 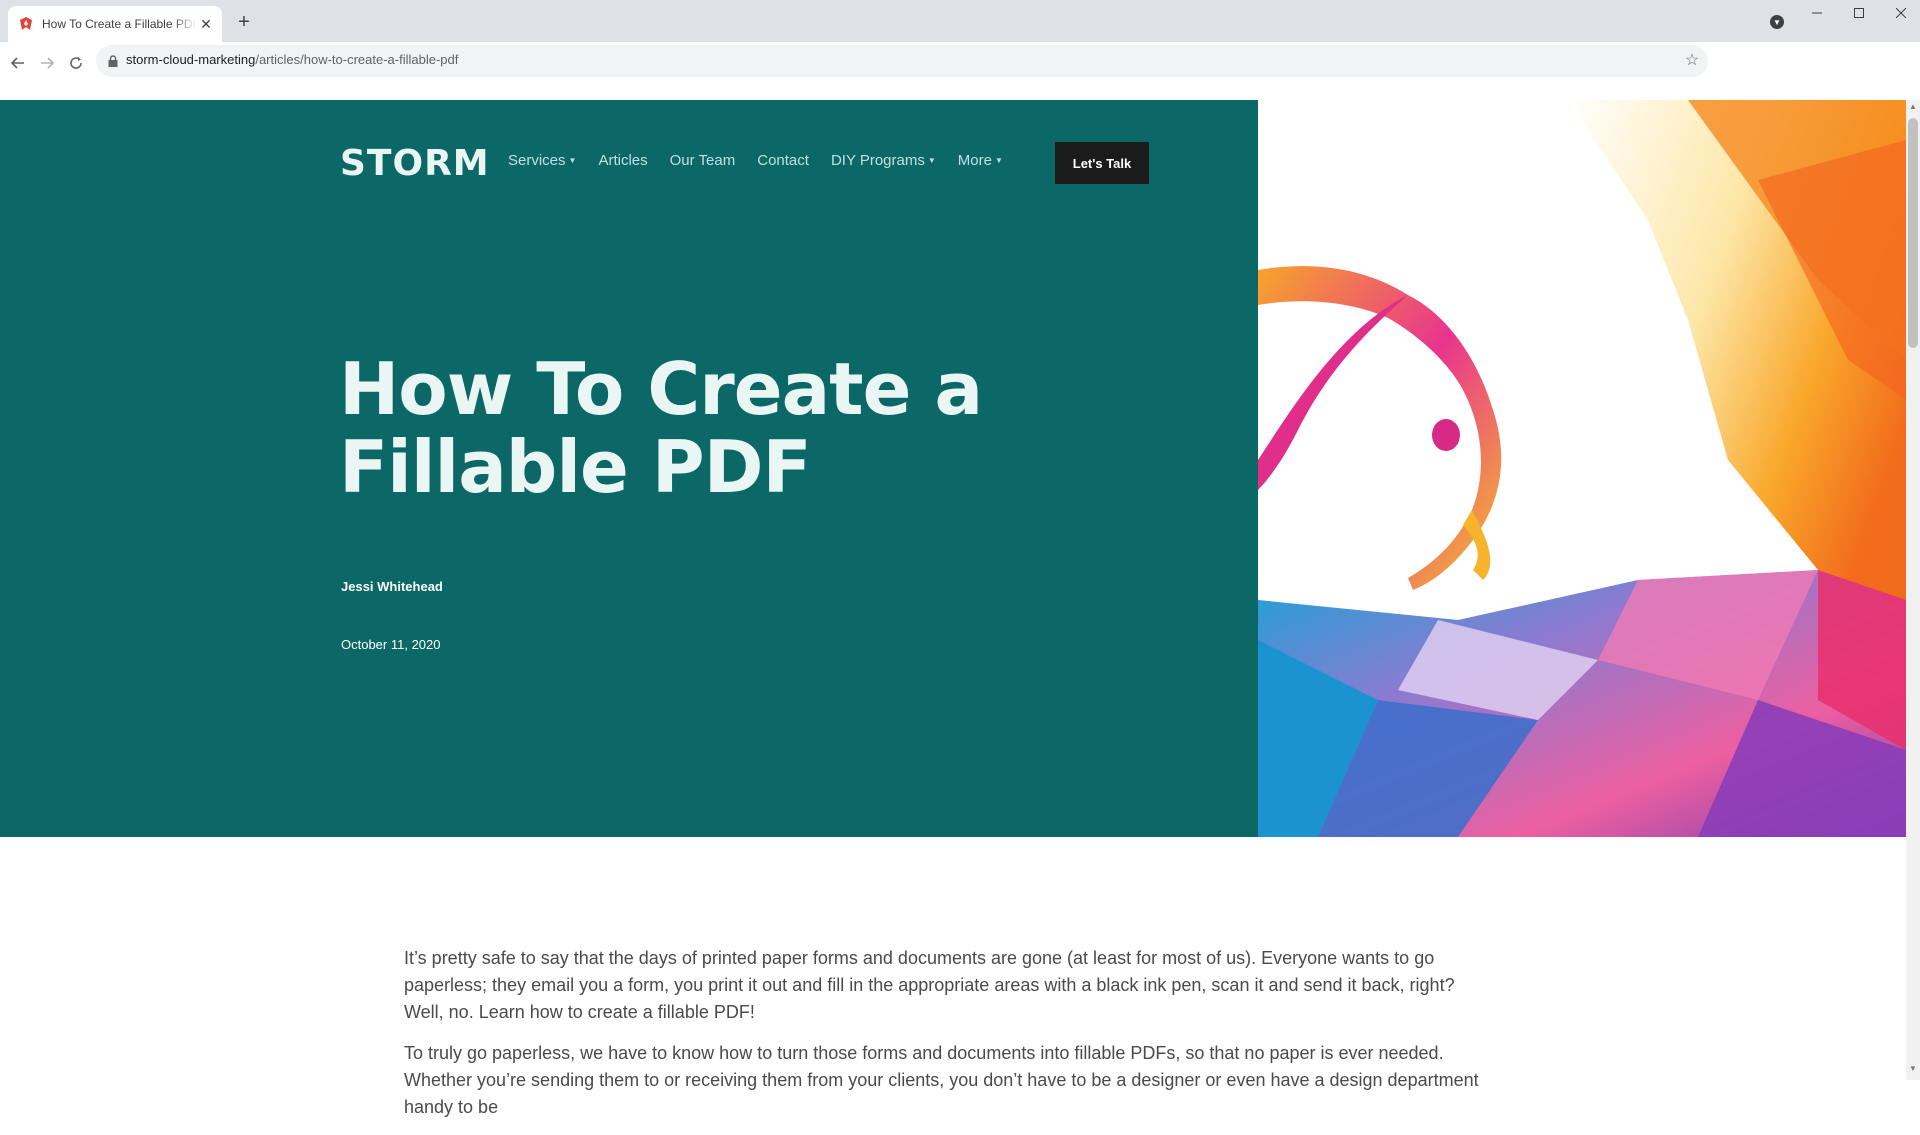 I want to click on storm-favicon-icon, so click(x=26, y=24).